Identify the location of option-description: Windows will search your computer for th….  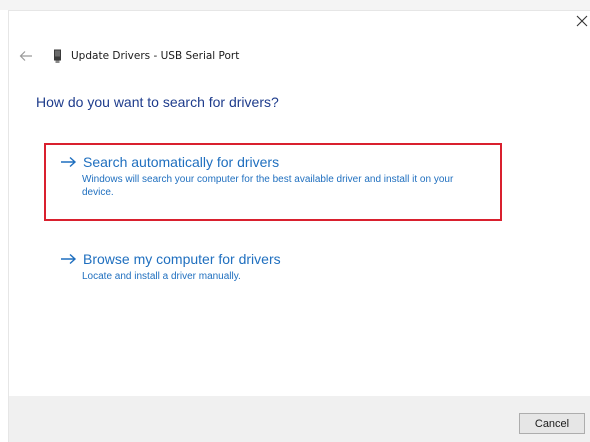
(268, 186).